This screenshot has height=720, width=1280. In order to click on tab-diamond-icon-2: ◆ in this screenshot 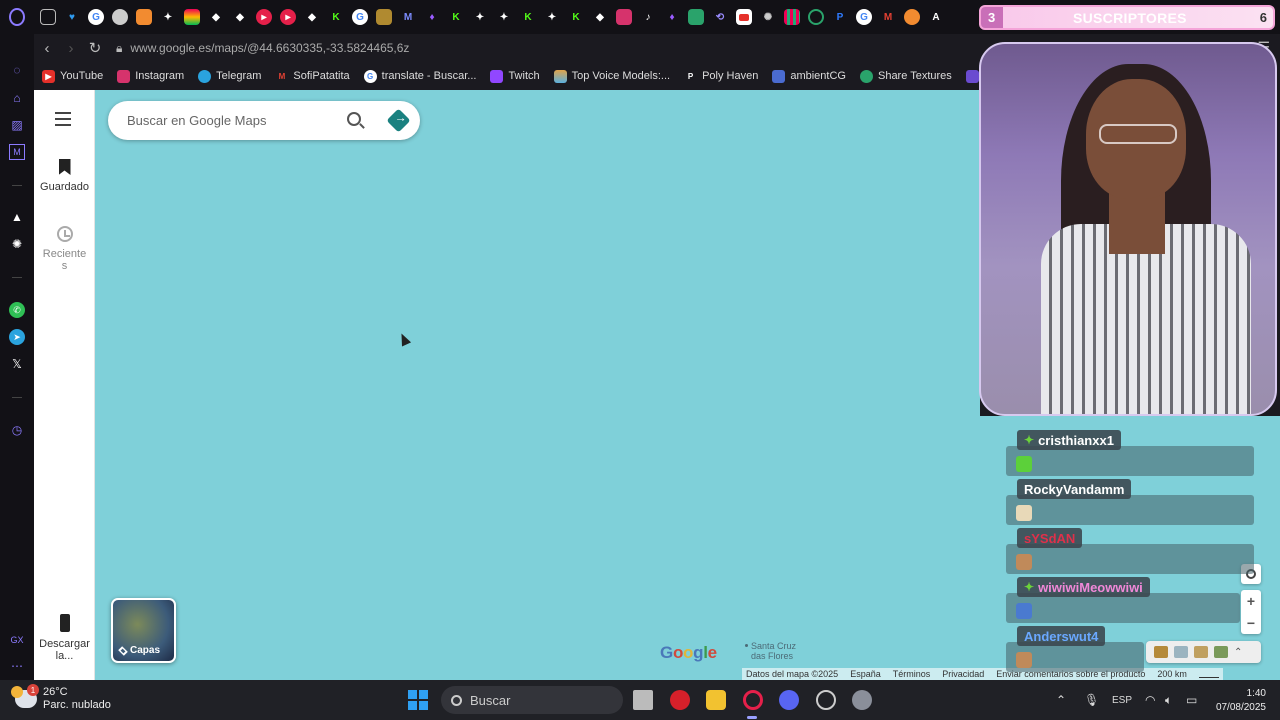, I will do `click(240, 17)`.